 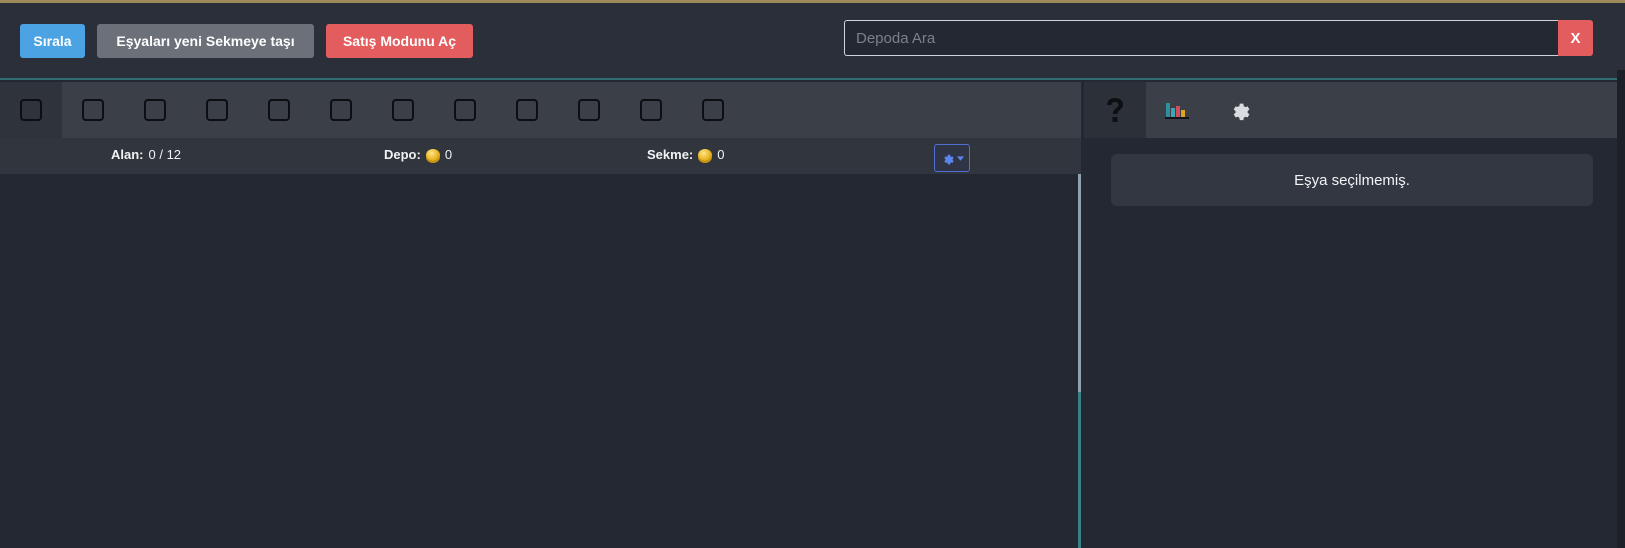 What do you see at coordinates (146, 154) in the screenshot?
I see `area-stat: Alan: 0 / 12` at bounding box center [146, 154].